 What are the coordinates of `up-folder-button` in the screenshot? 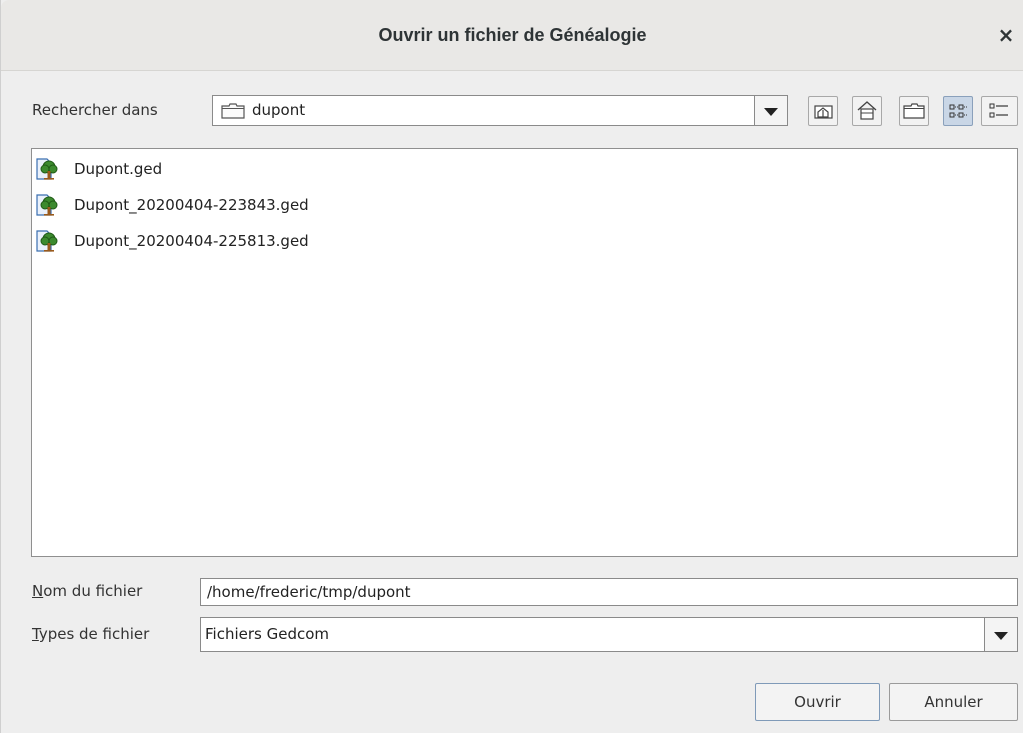 It's located at (823, 111).